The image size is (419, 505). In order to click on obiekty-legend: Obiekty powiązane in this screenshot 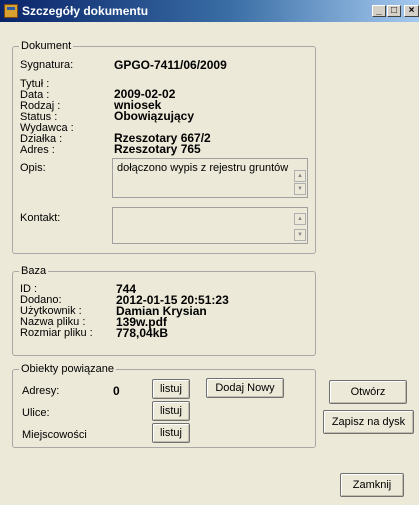, I will do `click(67, 369)`.